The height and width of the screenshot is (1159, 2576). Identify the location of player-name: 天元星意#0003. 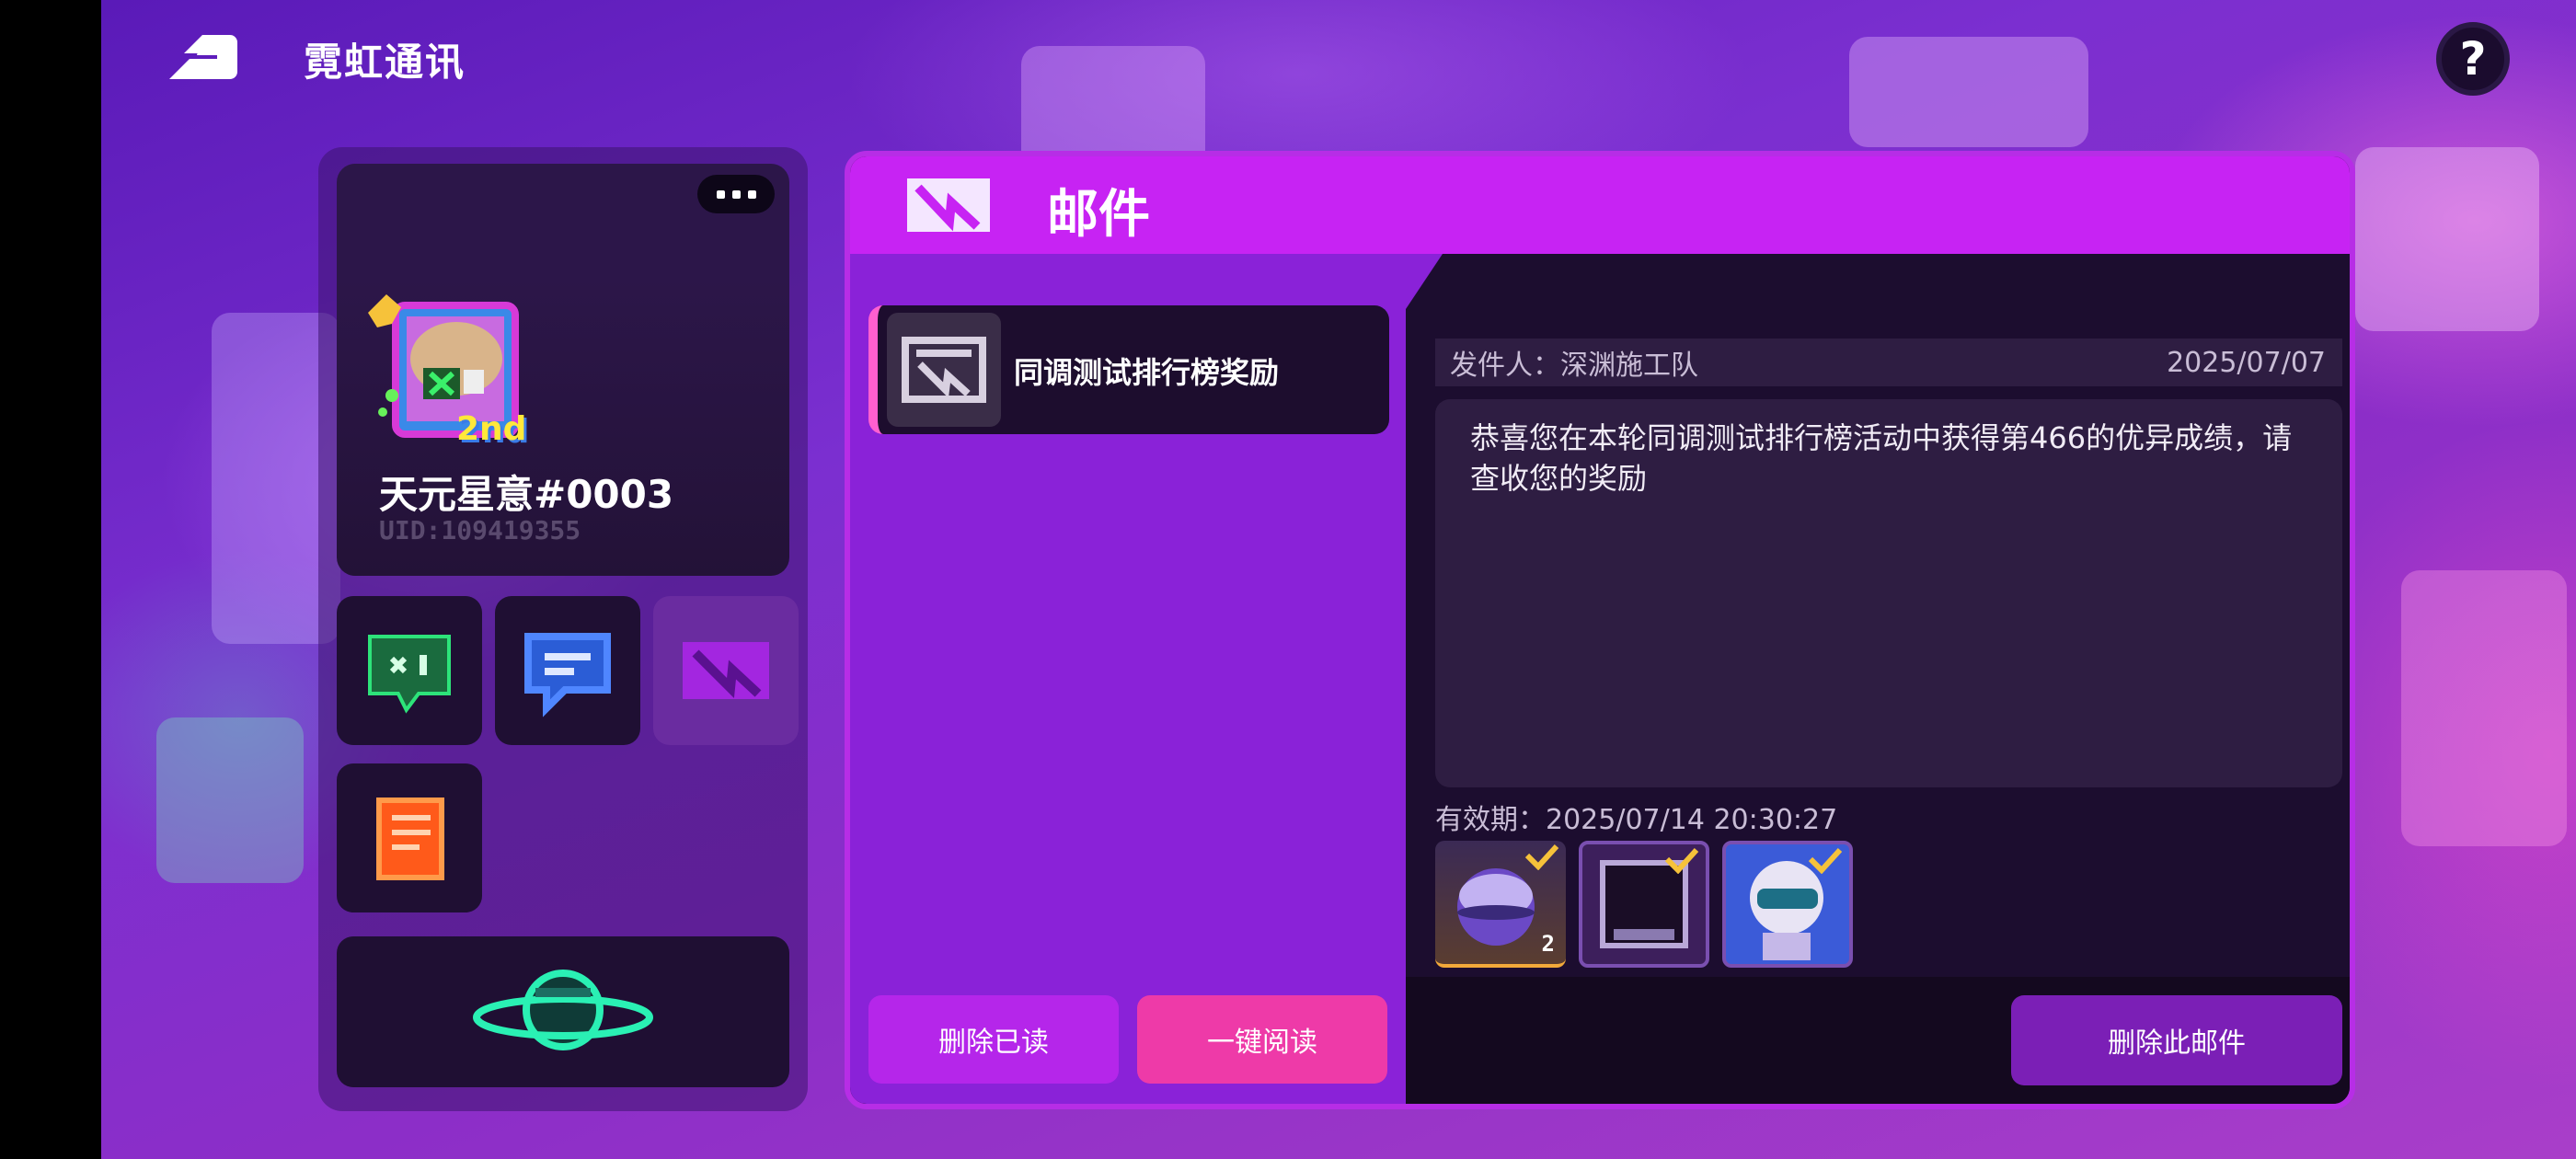
(526, 494).